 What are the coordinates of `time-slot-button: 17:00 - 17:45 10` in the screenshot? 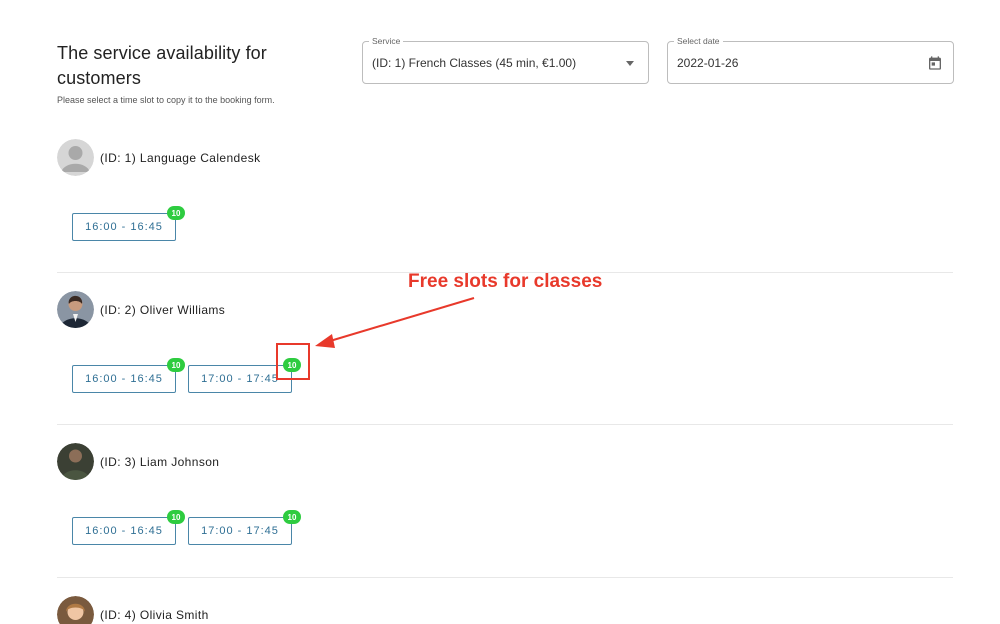 It's located at (244, 527).